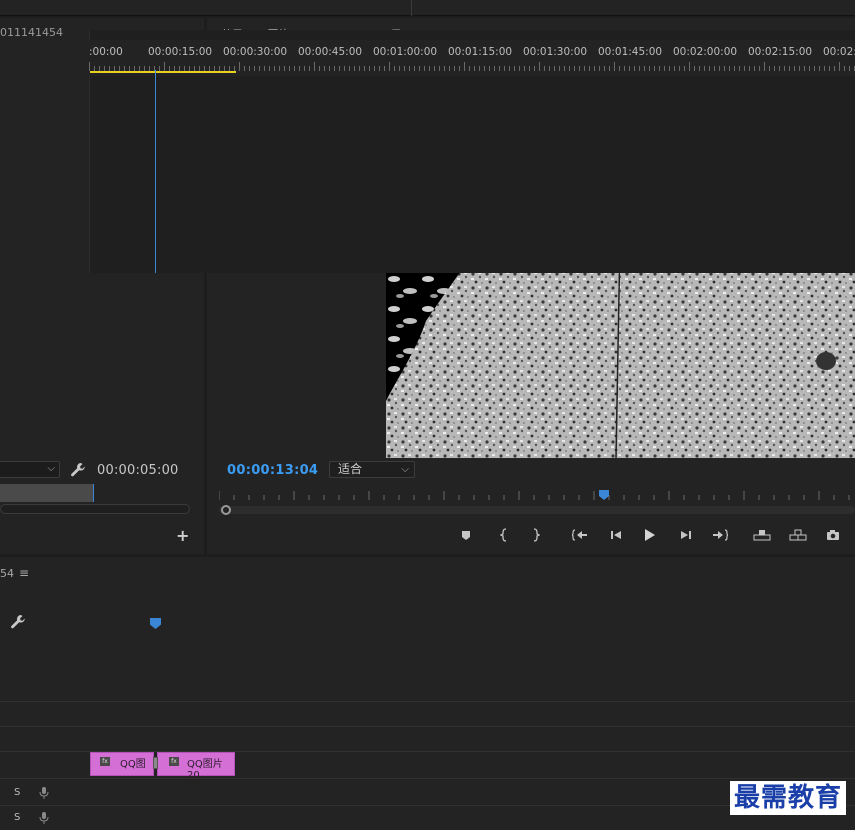 The width and height of the screenshot is (855, 830). I want to click on extract-icon, so click(798, 535).